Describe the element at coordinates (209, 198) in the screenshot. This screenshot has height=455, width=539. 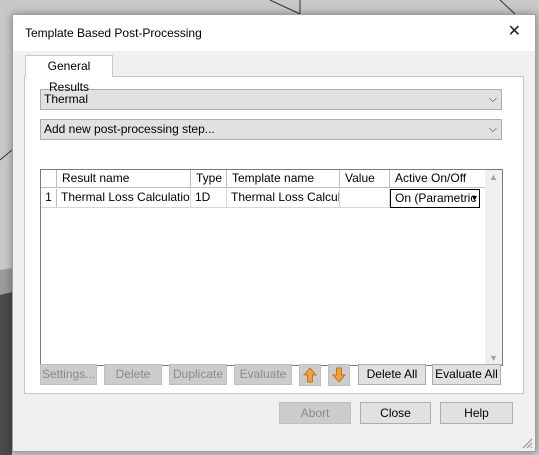
I see `cell-type: 1D` at that location.